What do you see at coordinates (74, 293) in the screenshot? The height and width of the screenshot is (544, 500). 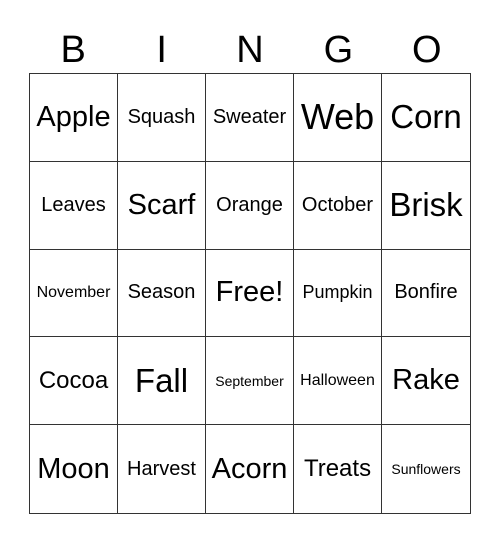 I see `bingo-cell: November` at bounding box center [74, 293].